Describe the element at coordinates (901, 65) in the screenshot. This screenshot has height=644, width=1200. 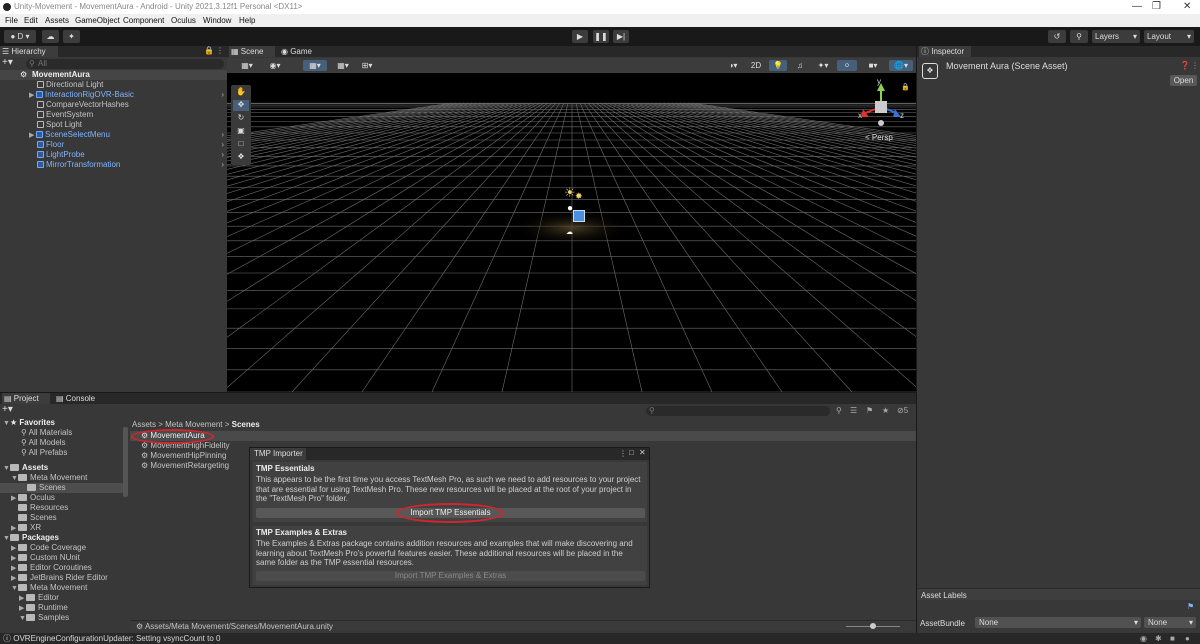
I see `gizmos-dropdown: 🌐▾` at that location.